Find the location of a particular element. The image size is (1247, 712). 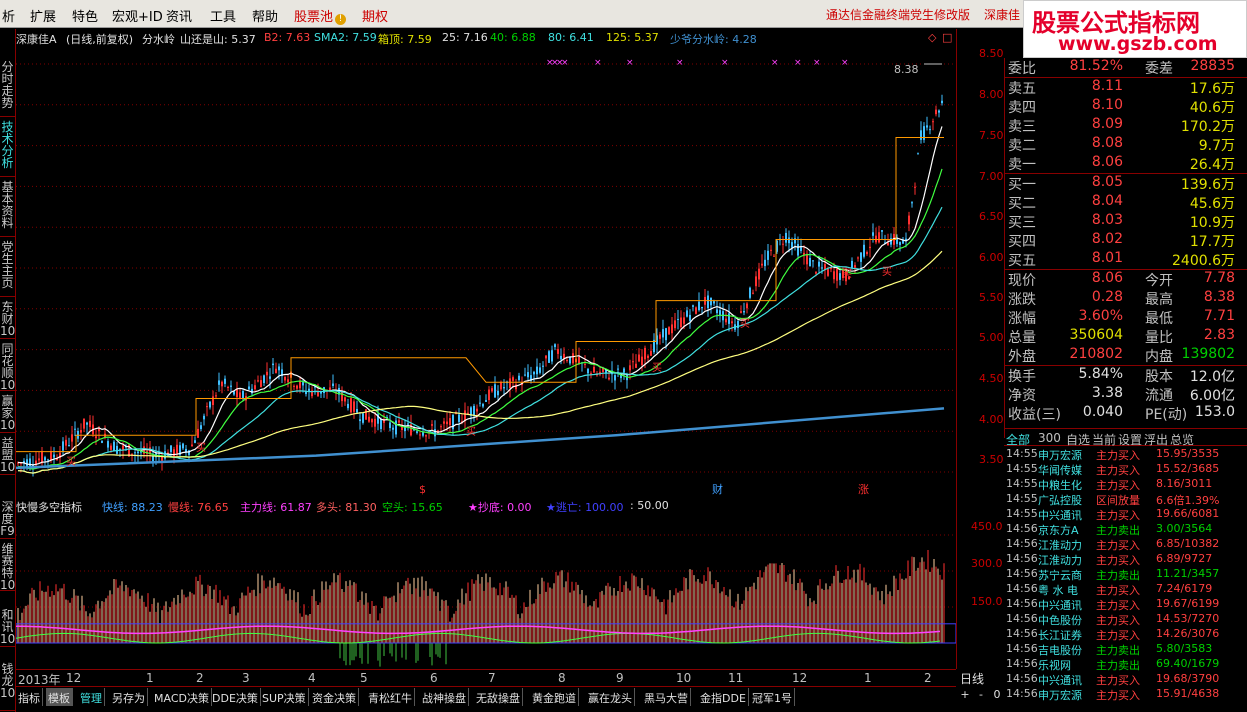

menu-feature: 特色 is located at coordinates (85, 15).